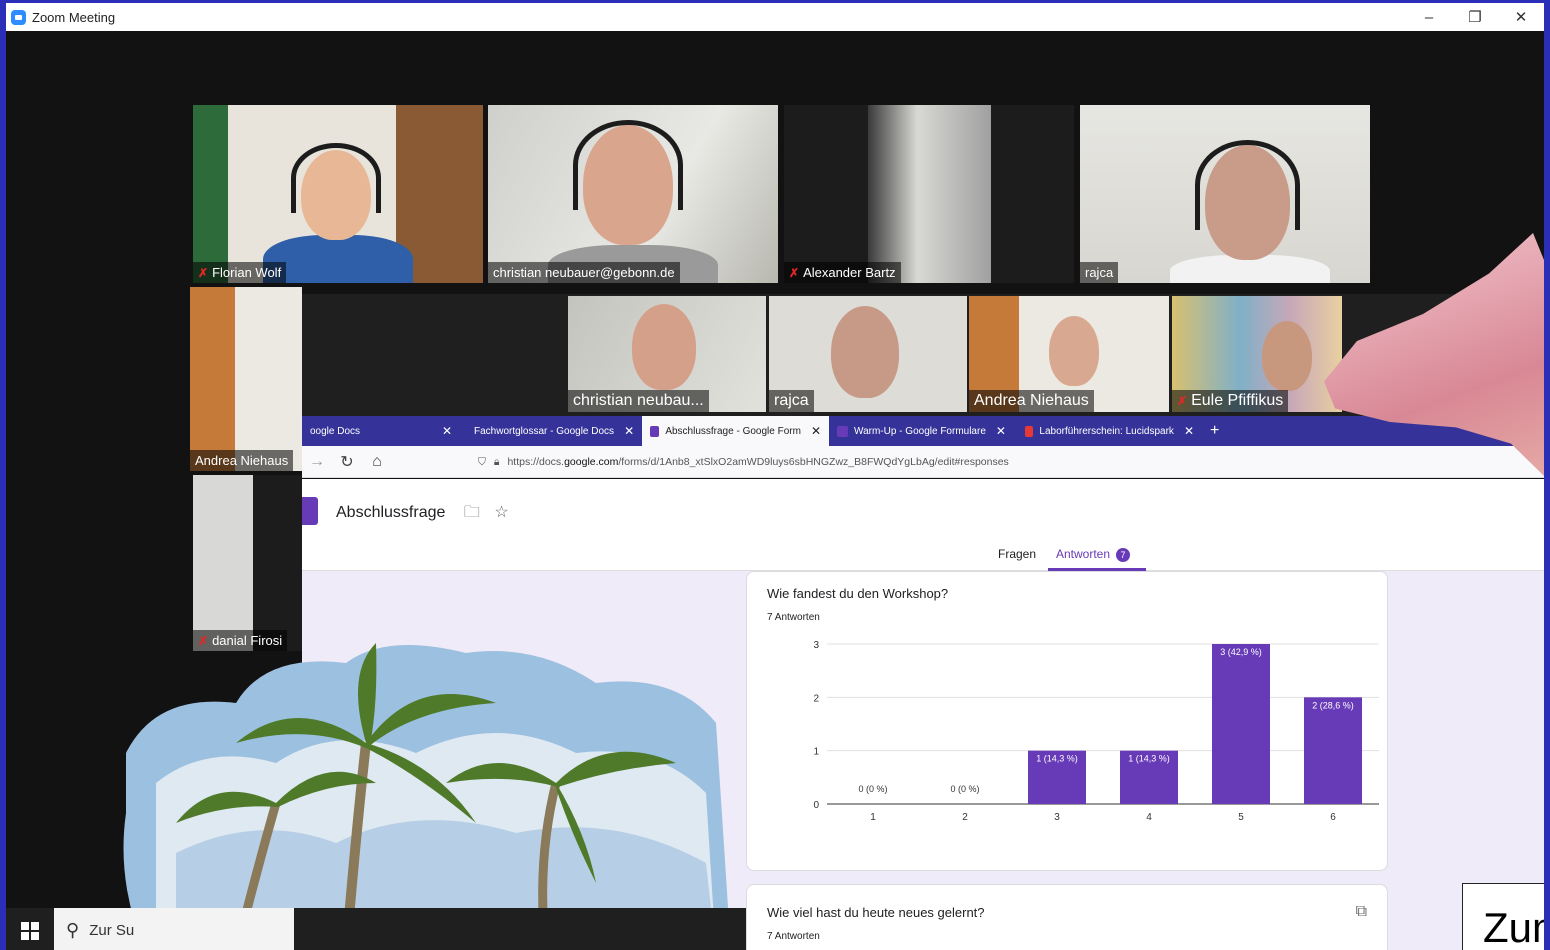 The image size is (1550, 950). I want to click on video-tile-eule: ✗ Eule Pfiffikus, so click(1257, 354).